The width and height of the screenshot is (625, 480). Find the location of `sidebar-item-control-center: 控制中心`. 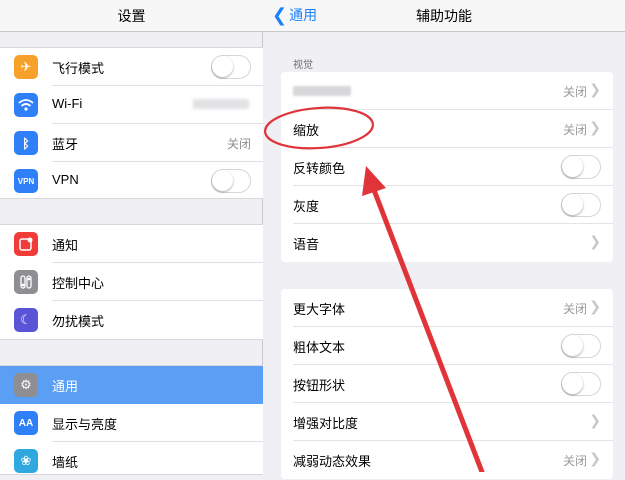

sidebar-item-control-center: 控制中心 is located at coordinates (131, 282).